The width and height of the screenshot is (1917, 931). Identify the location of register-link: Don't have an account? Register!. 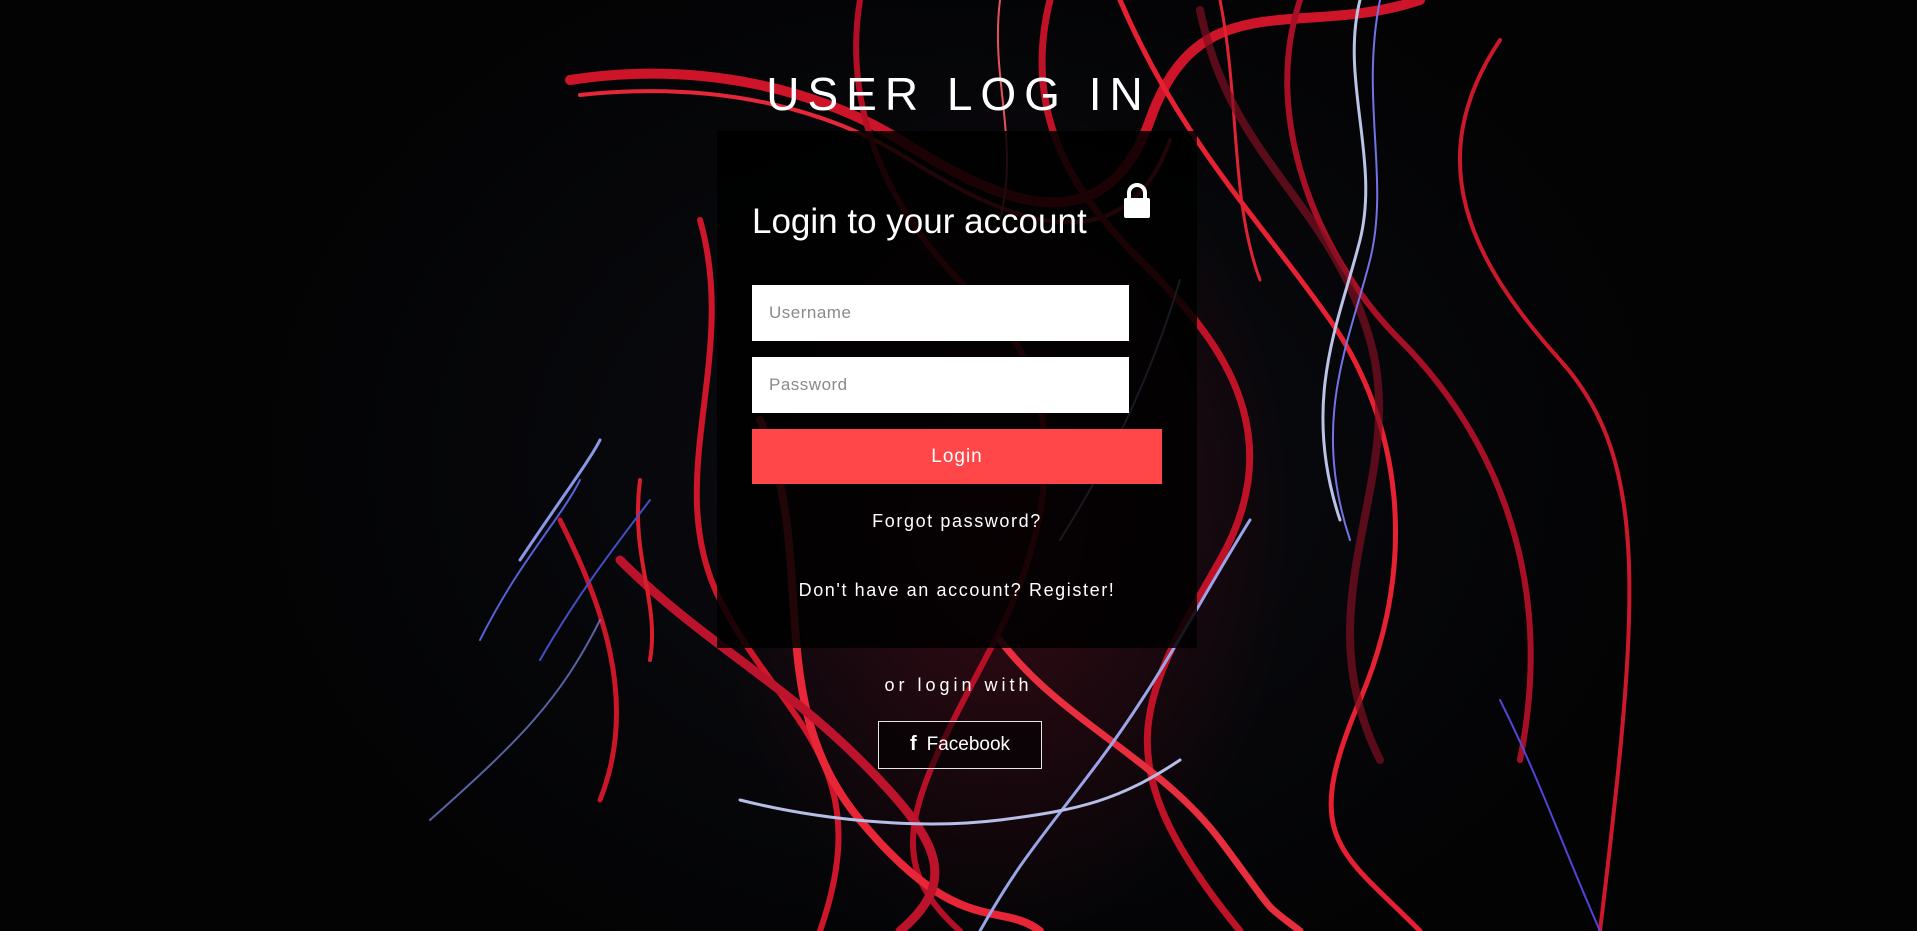
(957, 590).